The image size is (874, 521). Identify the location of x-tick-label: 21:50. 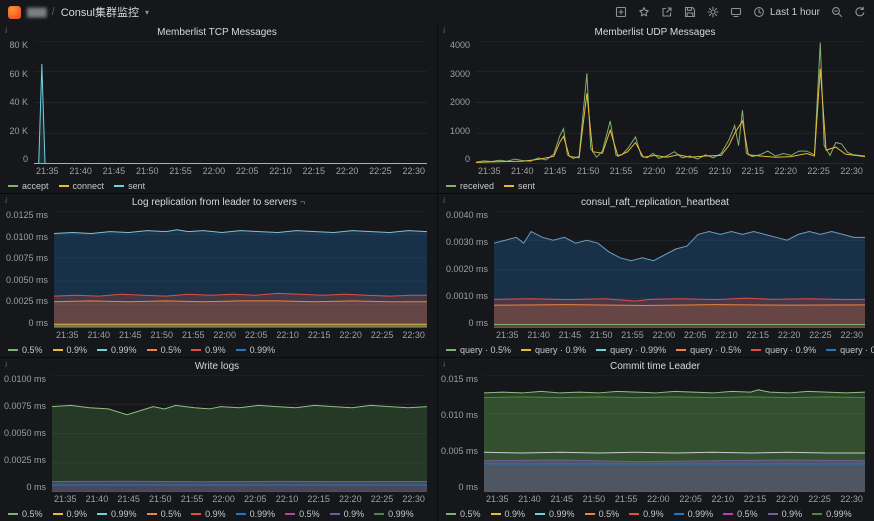
(594, 499).